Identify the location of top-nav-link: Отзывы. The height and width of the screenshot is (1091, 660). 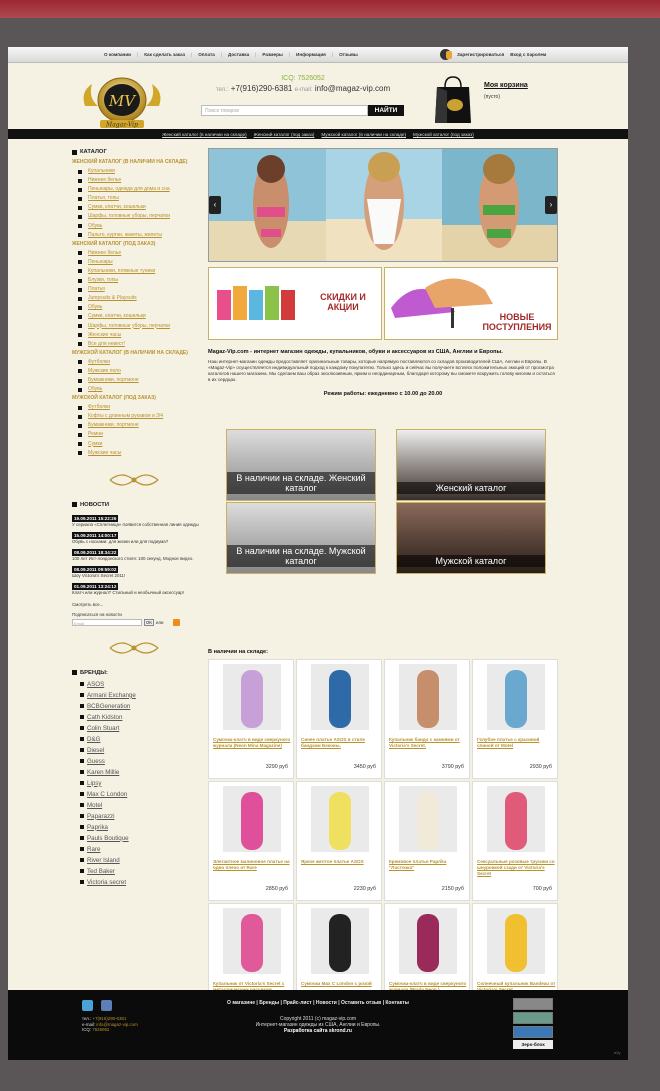
(348, 54).